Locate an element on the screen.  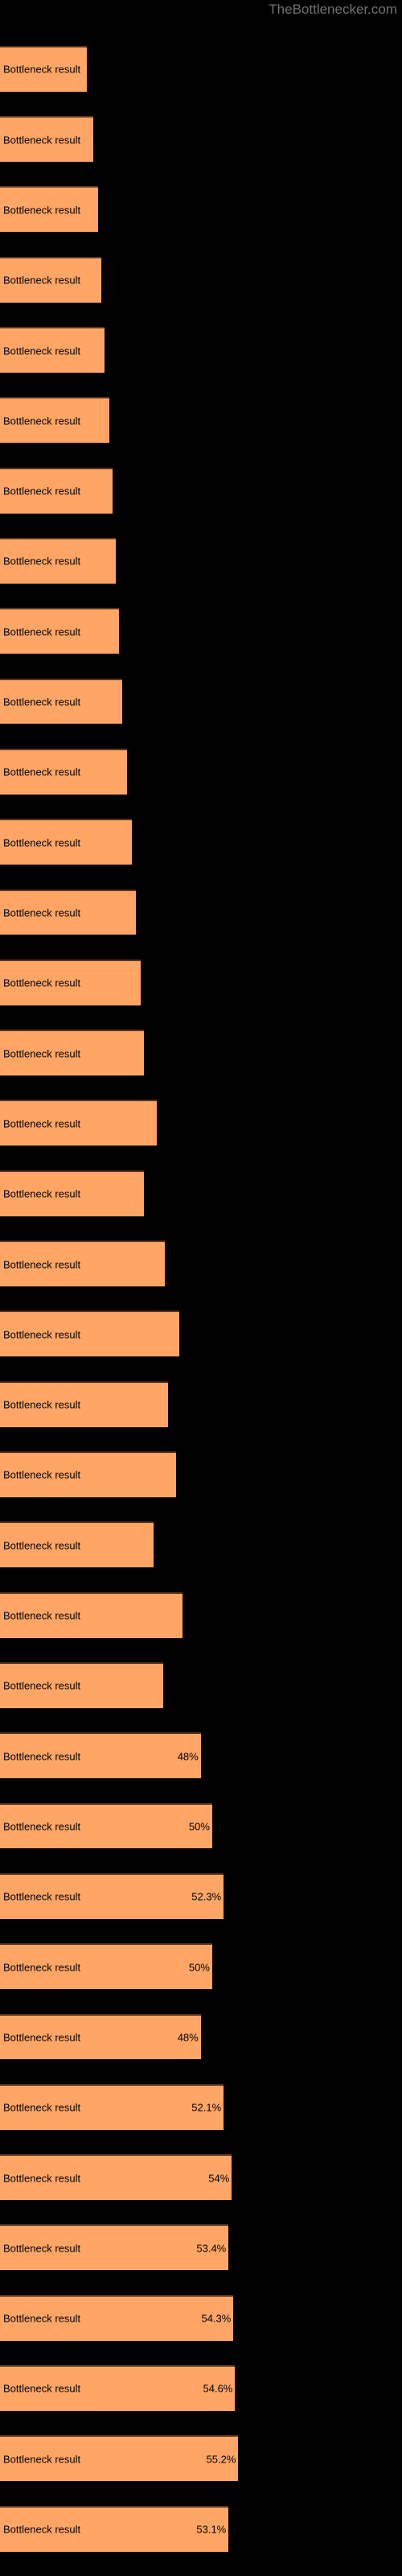
bar-value: 55.2% is located at coordinates (221, 2459).